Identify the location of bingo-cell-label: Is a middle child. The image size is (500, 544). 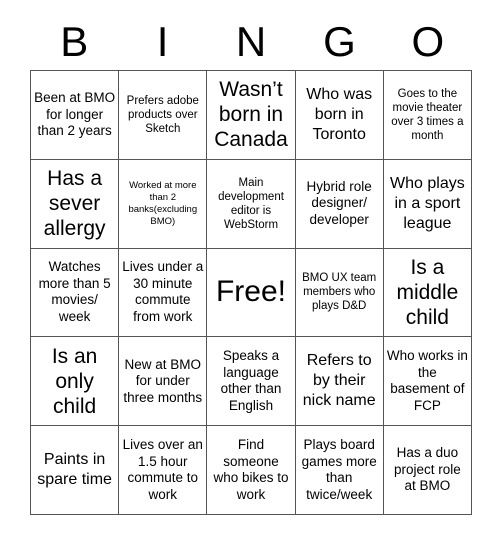
(427, 292).